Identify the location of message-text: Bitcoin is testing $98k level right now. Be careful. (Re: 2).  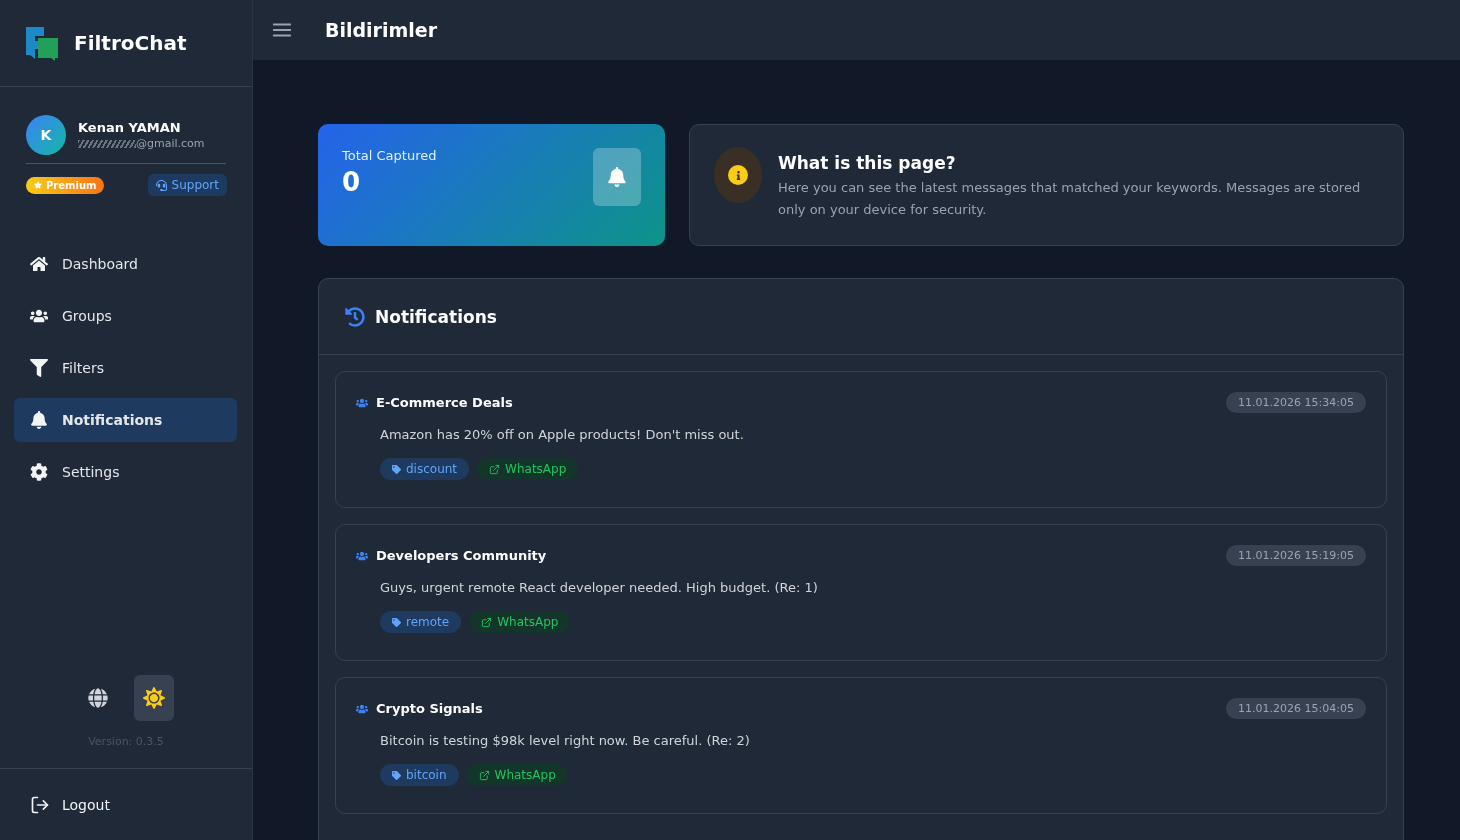
(565, 740).